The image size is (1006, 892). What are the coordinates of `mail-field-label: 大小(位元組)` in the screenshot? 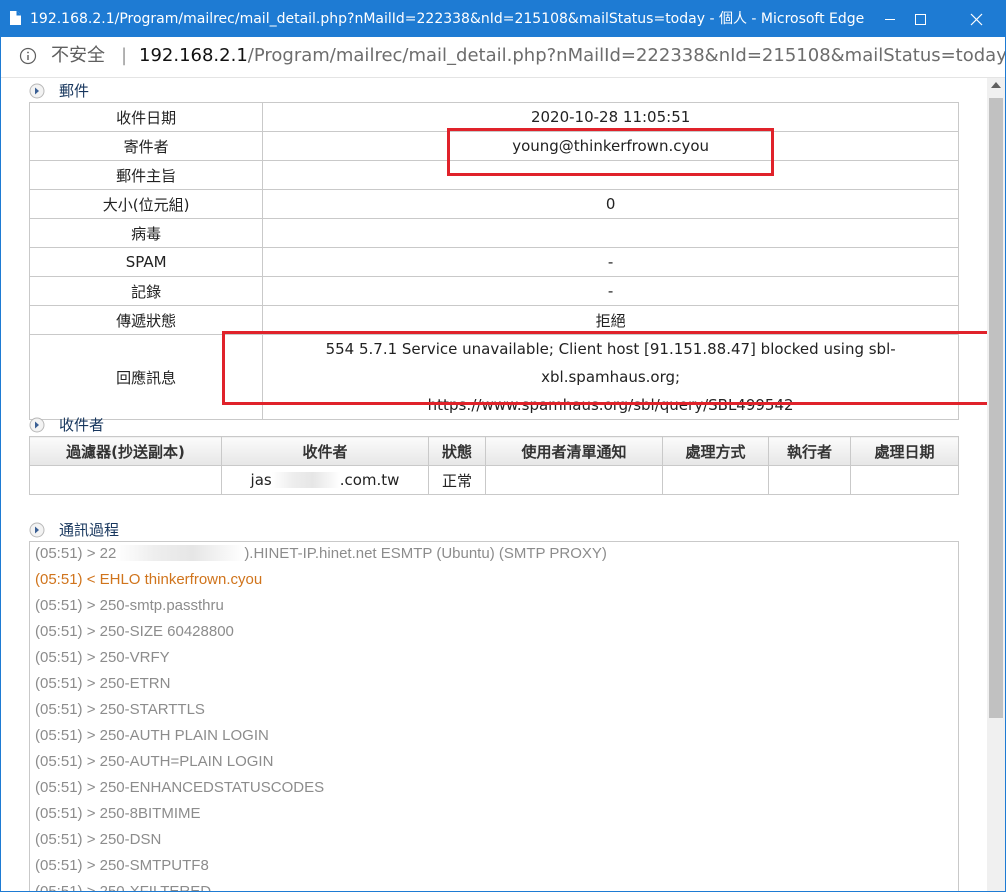 It's located at (146, 204).